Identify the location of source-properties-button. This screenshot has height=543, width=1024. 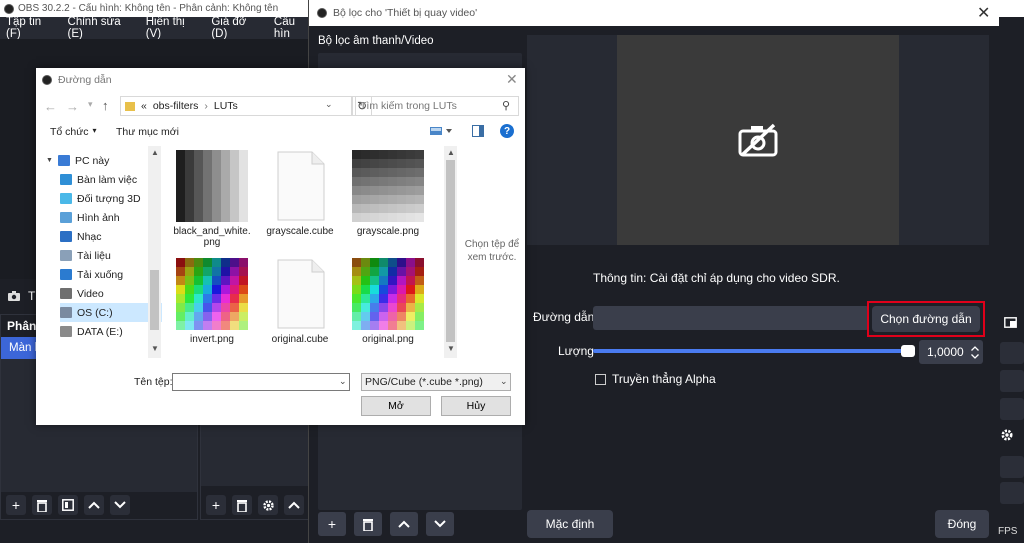
(268, 505).